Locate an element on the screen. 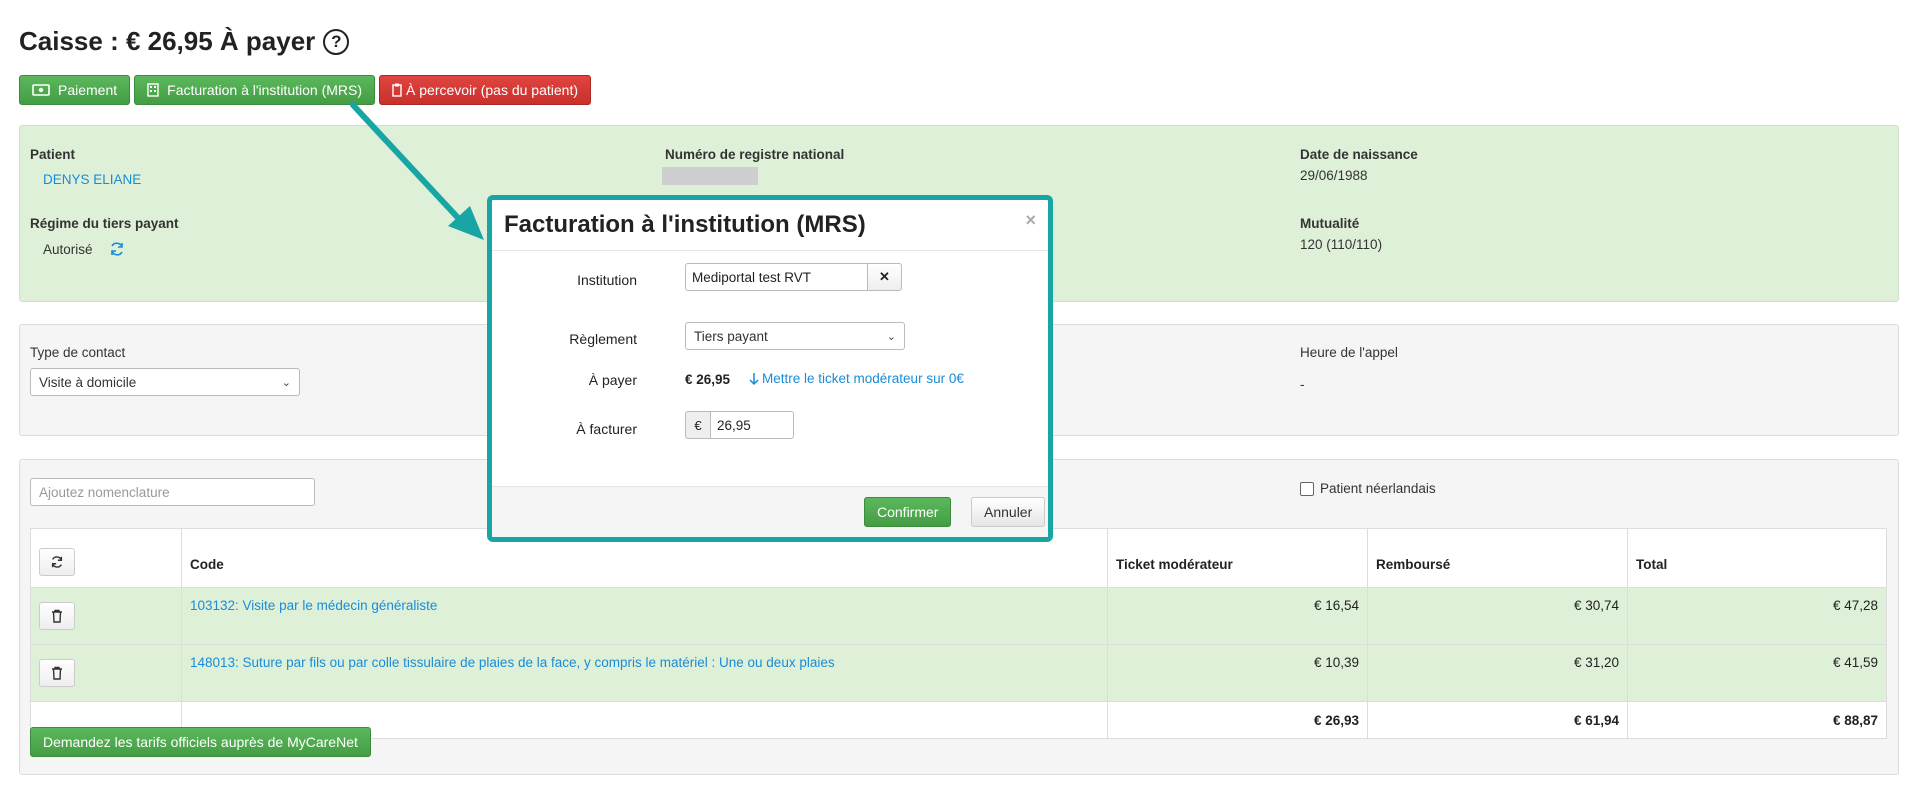  institution-label: Institution is located at coordinates (607, 280).